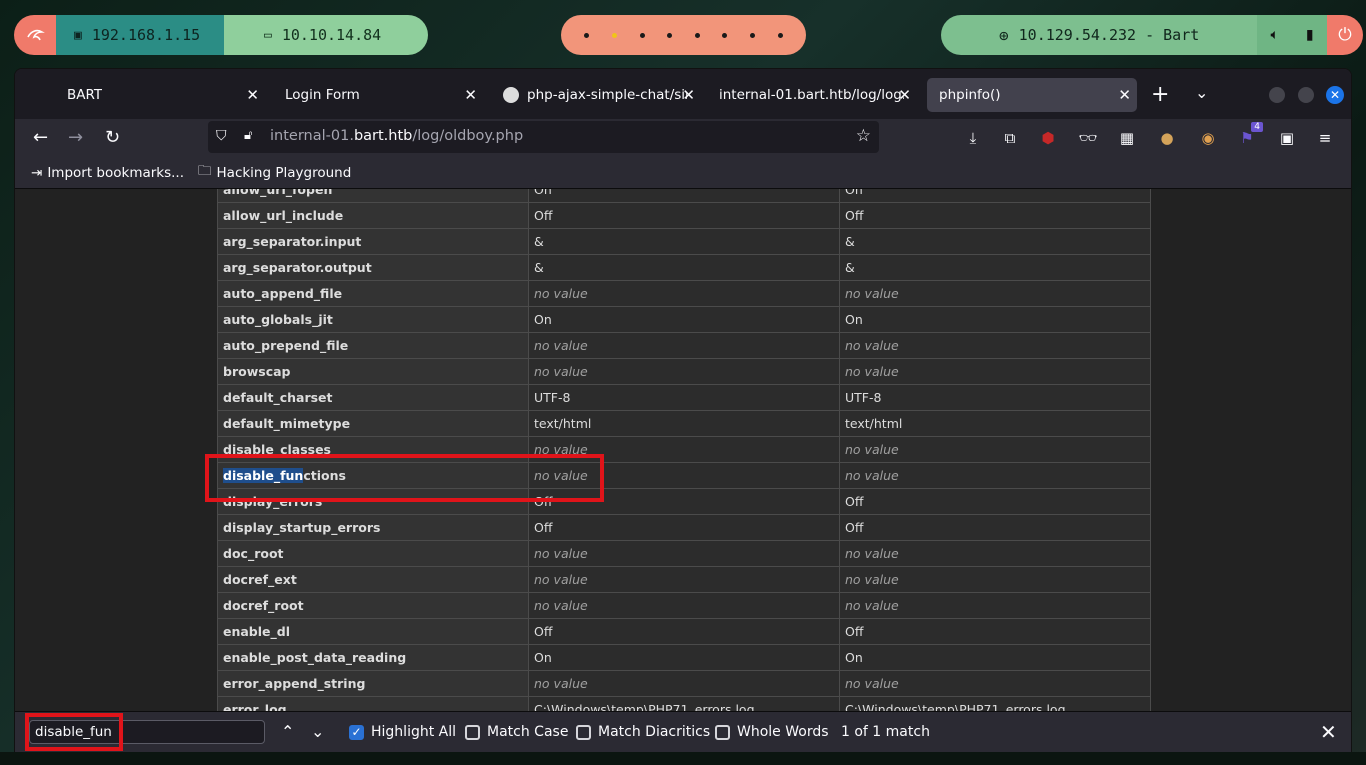 Image resolution: width=1366 pixels, height=765 pixels. Describe the element at coordinates (85, 95) in the screenshot. I see `tab-title: BART` at that location.